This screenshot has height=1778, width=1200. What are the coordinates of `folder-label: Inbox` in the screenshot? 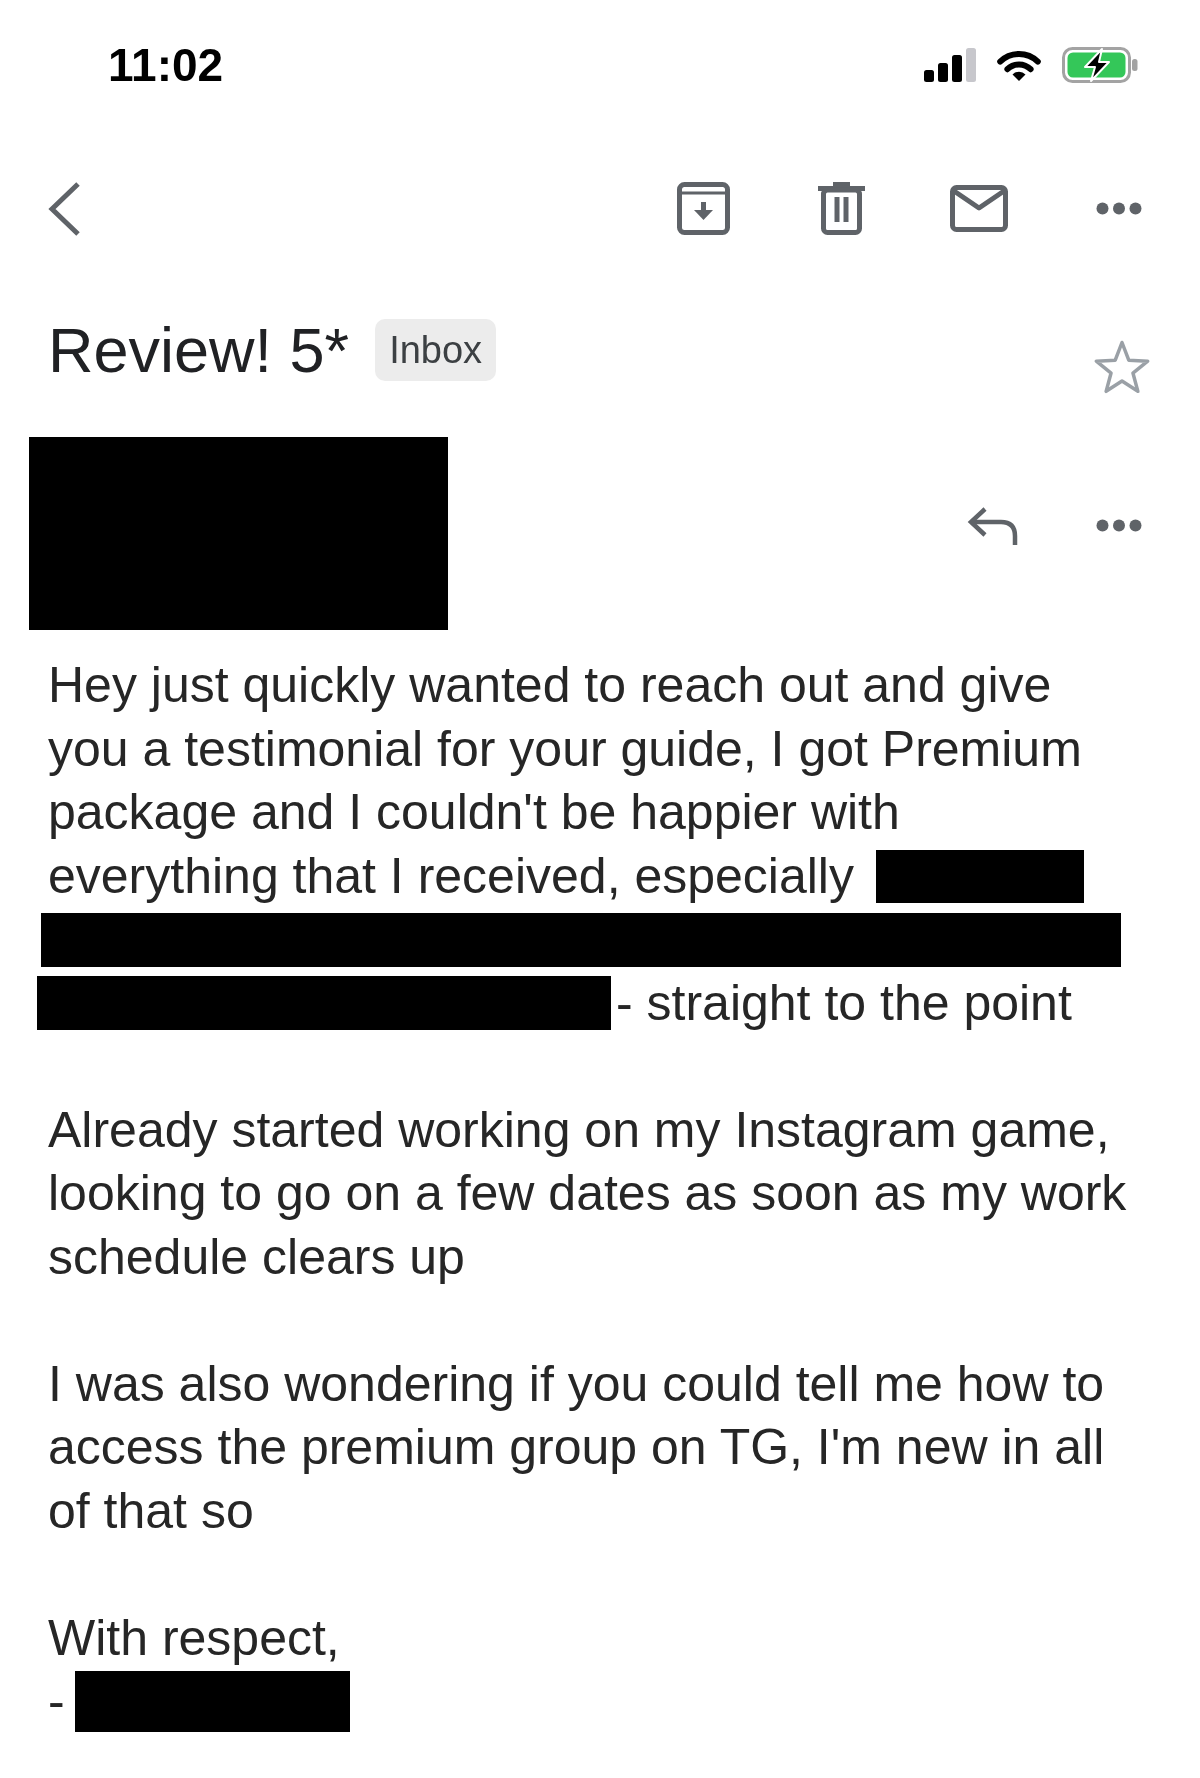 It's located at (436, 350).